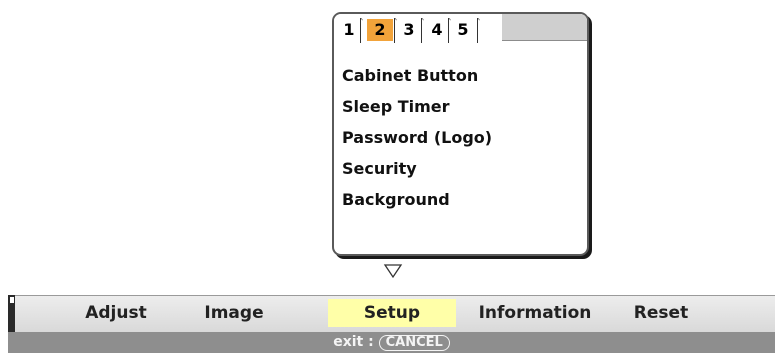 The image size is (775, 353). What do you see at coordinates (417, 106) in the screenshot?
I see `menu-item-sleep-timer: Sleep Timer` at bounding box center [417, 106].